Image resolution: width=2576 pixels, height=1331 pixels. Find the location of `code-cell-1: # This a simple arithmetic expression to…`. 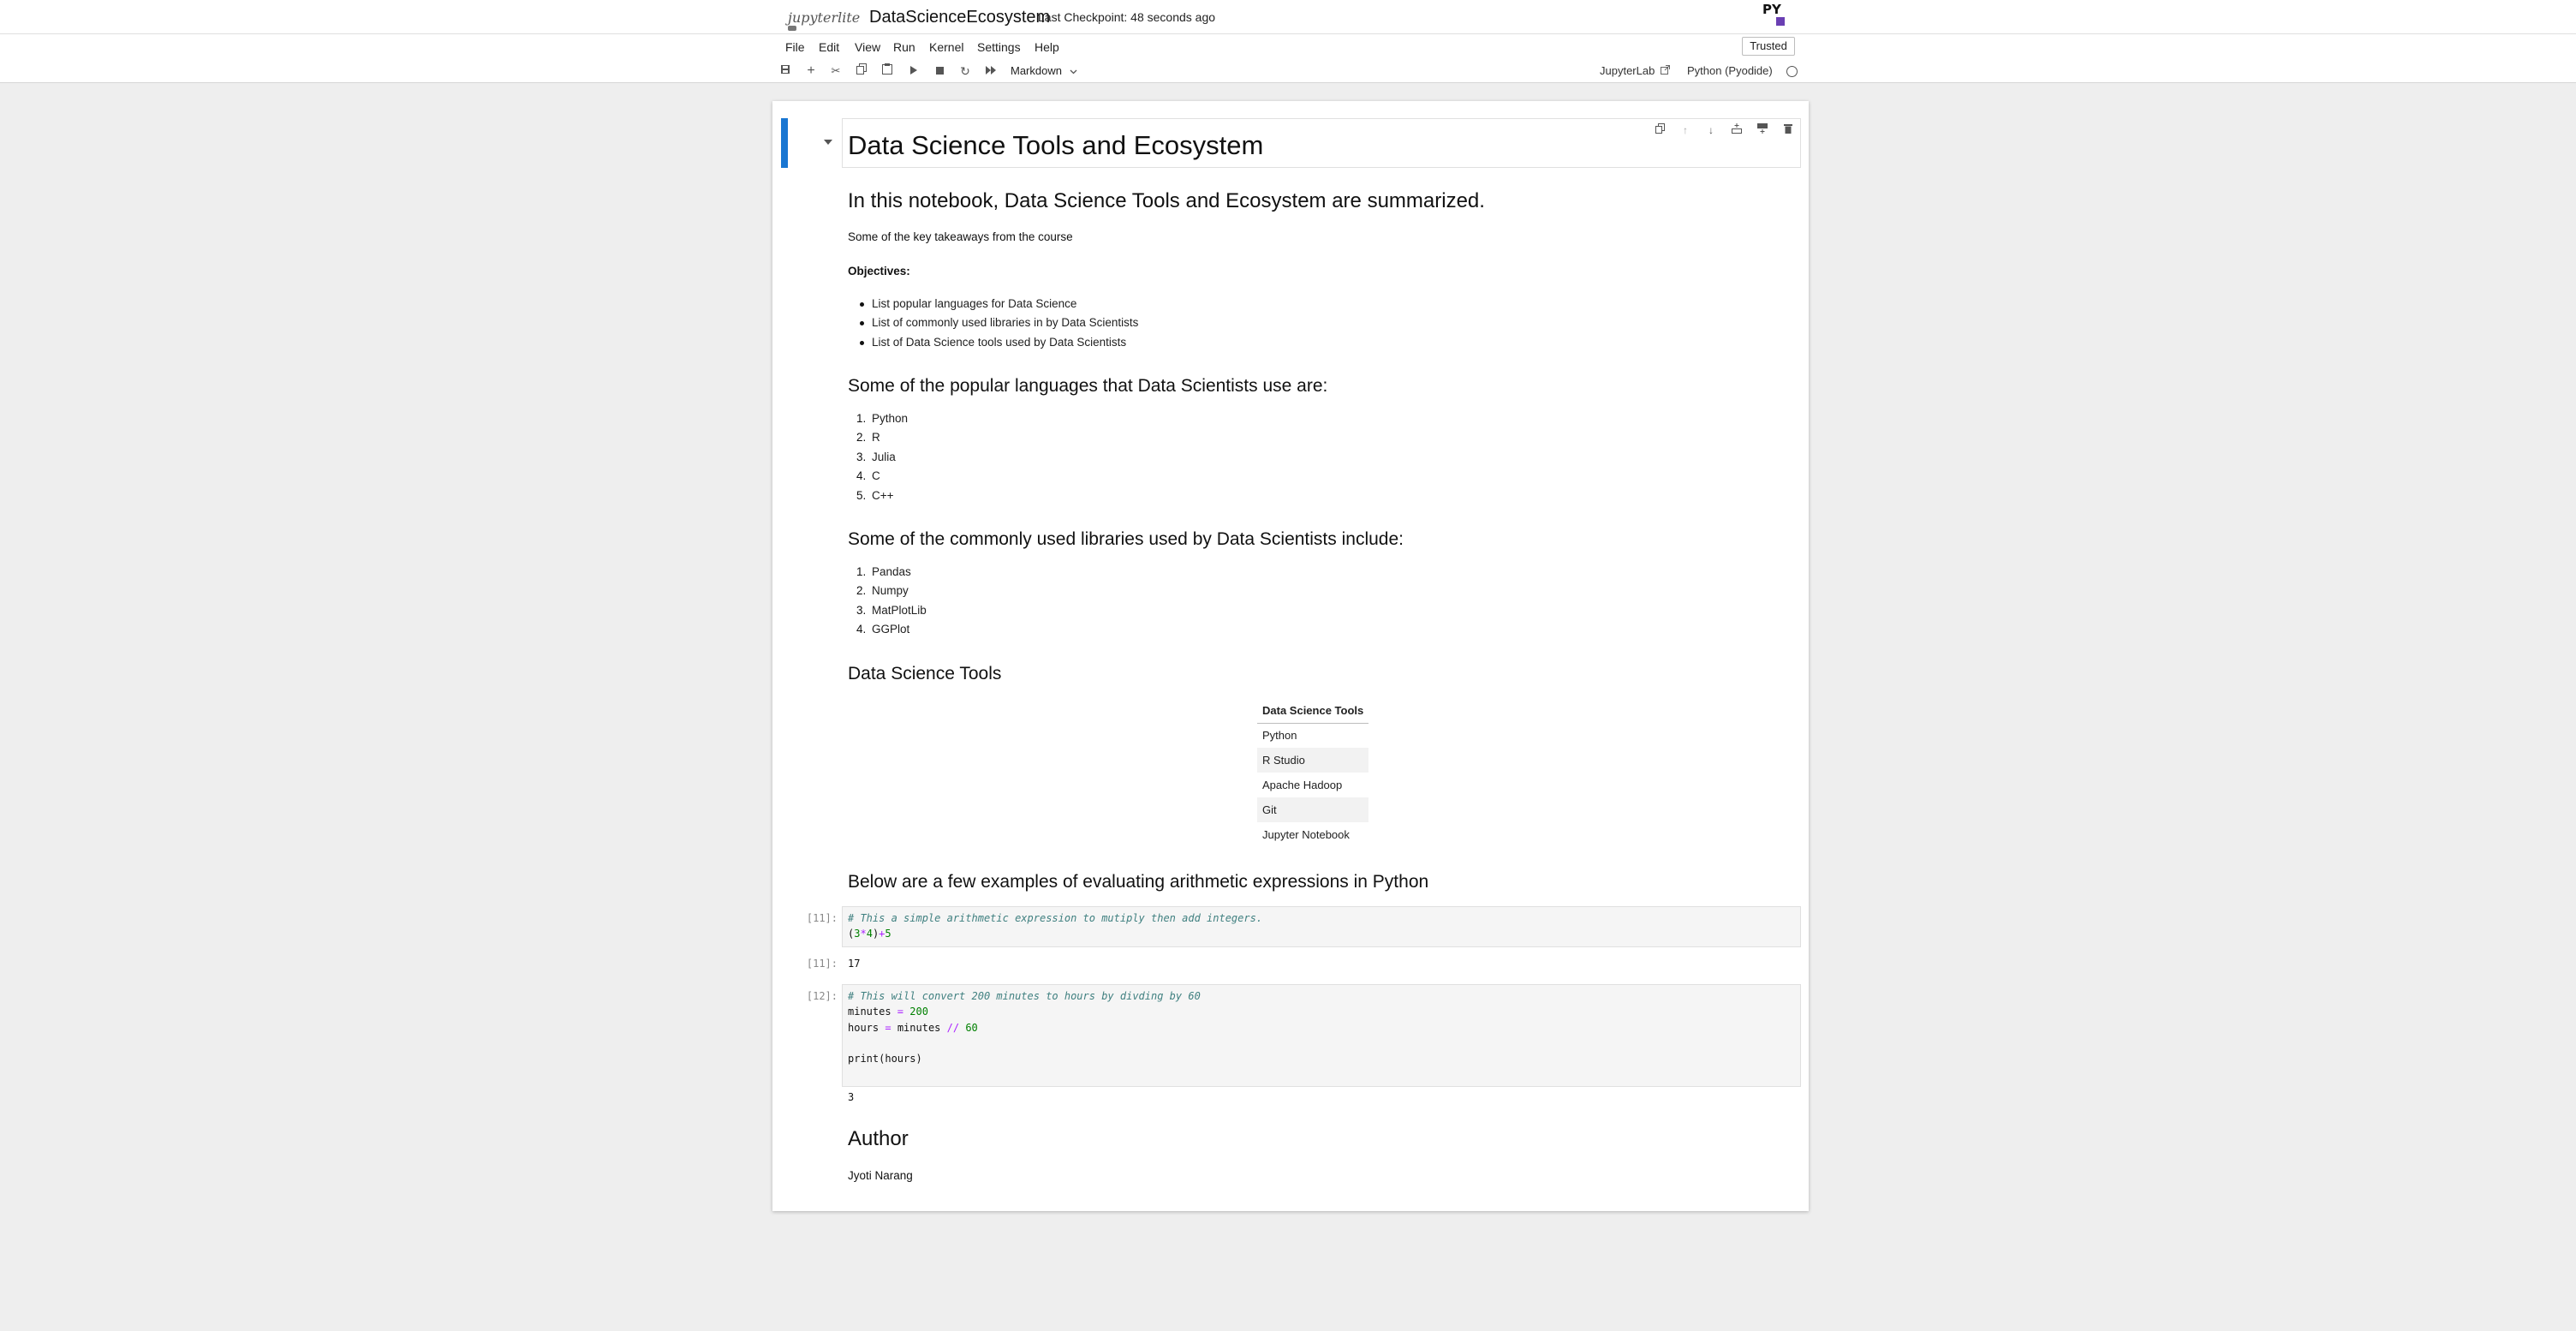

code-cell-1: # This a simple arithmetic expression to… is located at coordinates (1321, 926).